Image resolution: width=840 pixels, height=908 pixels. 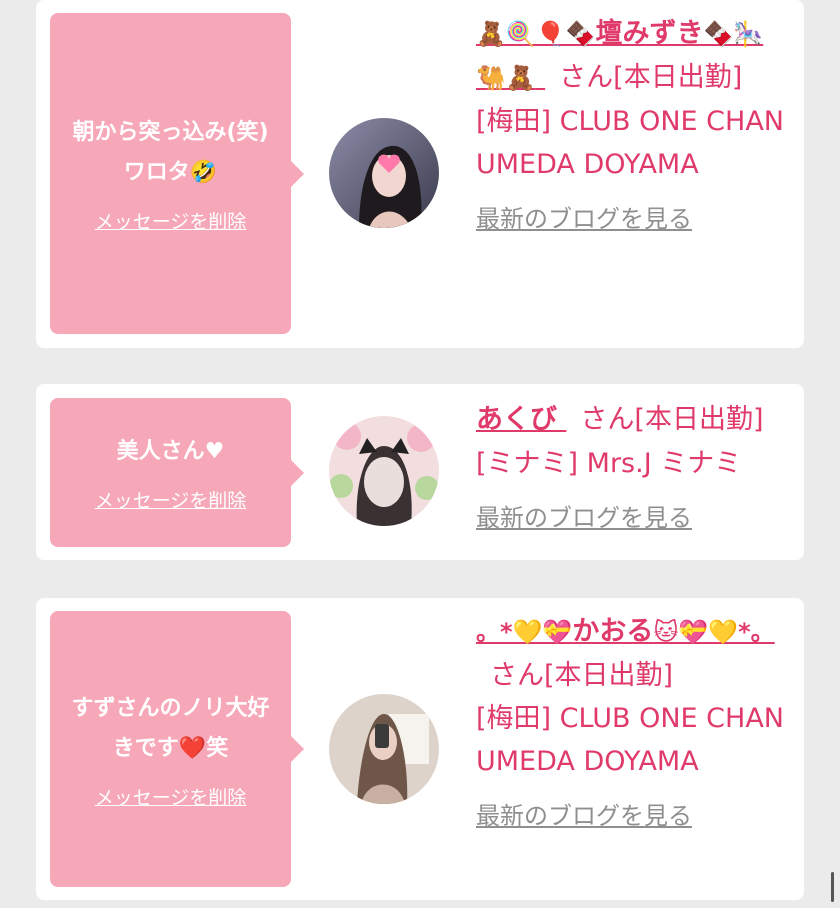 I want to click on girl-name-link: 。*💛💝かおる🐱💝💛*。, so click(x=625, y=631).